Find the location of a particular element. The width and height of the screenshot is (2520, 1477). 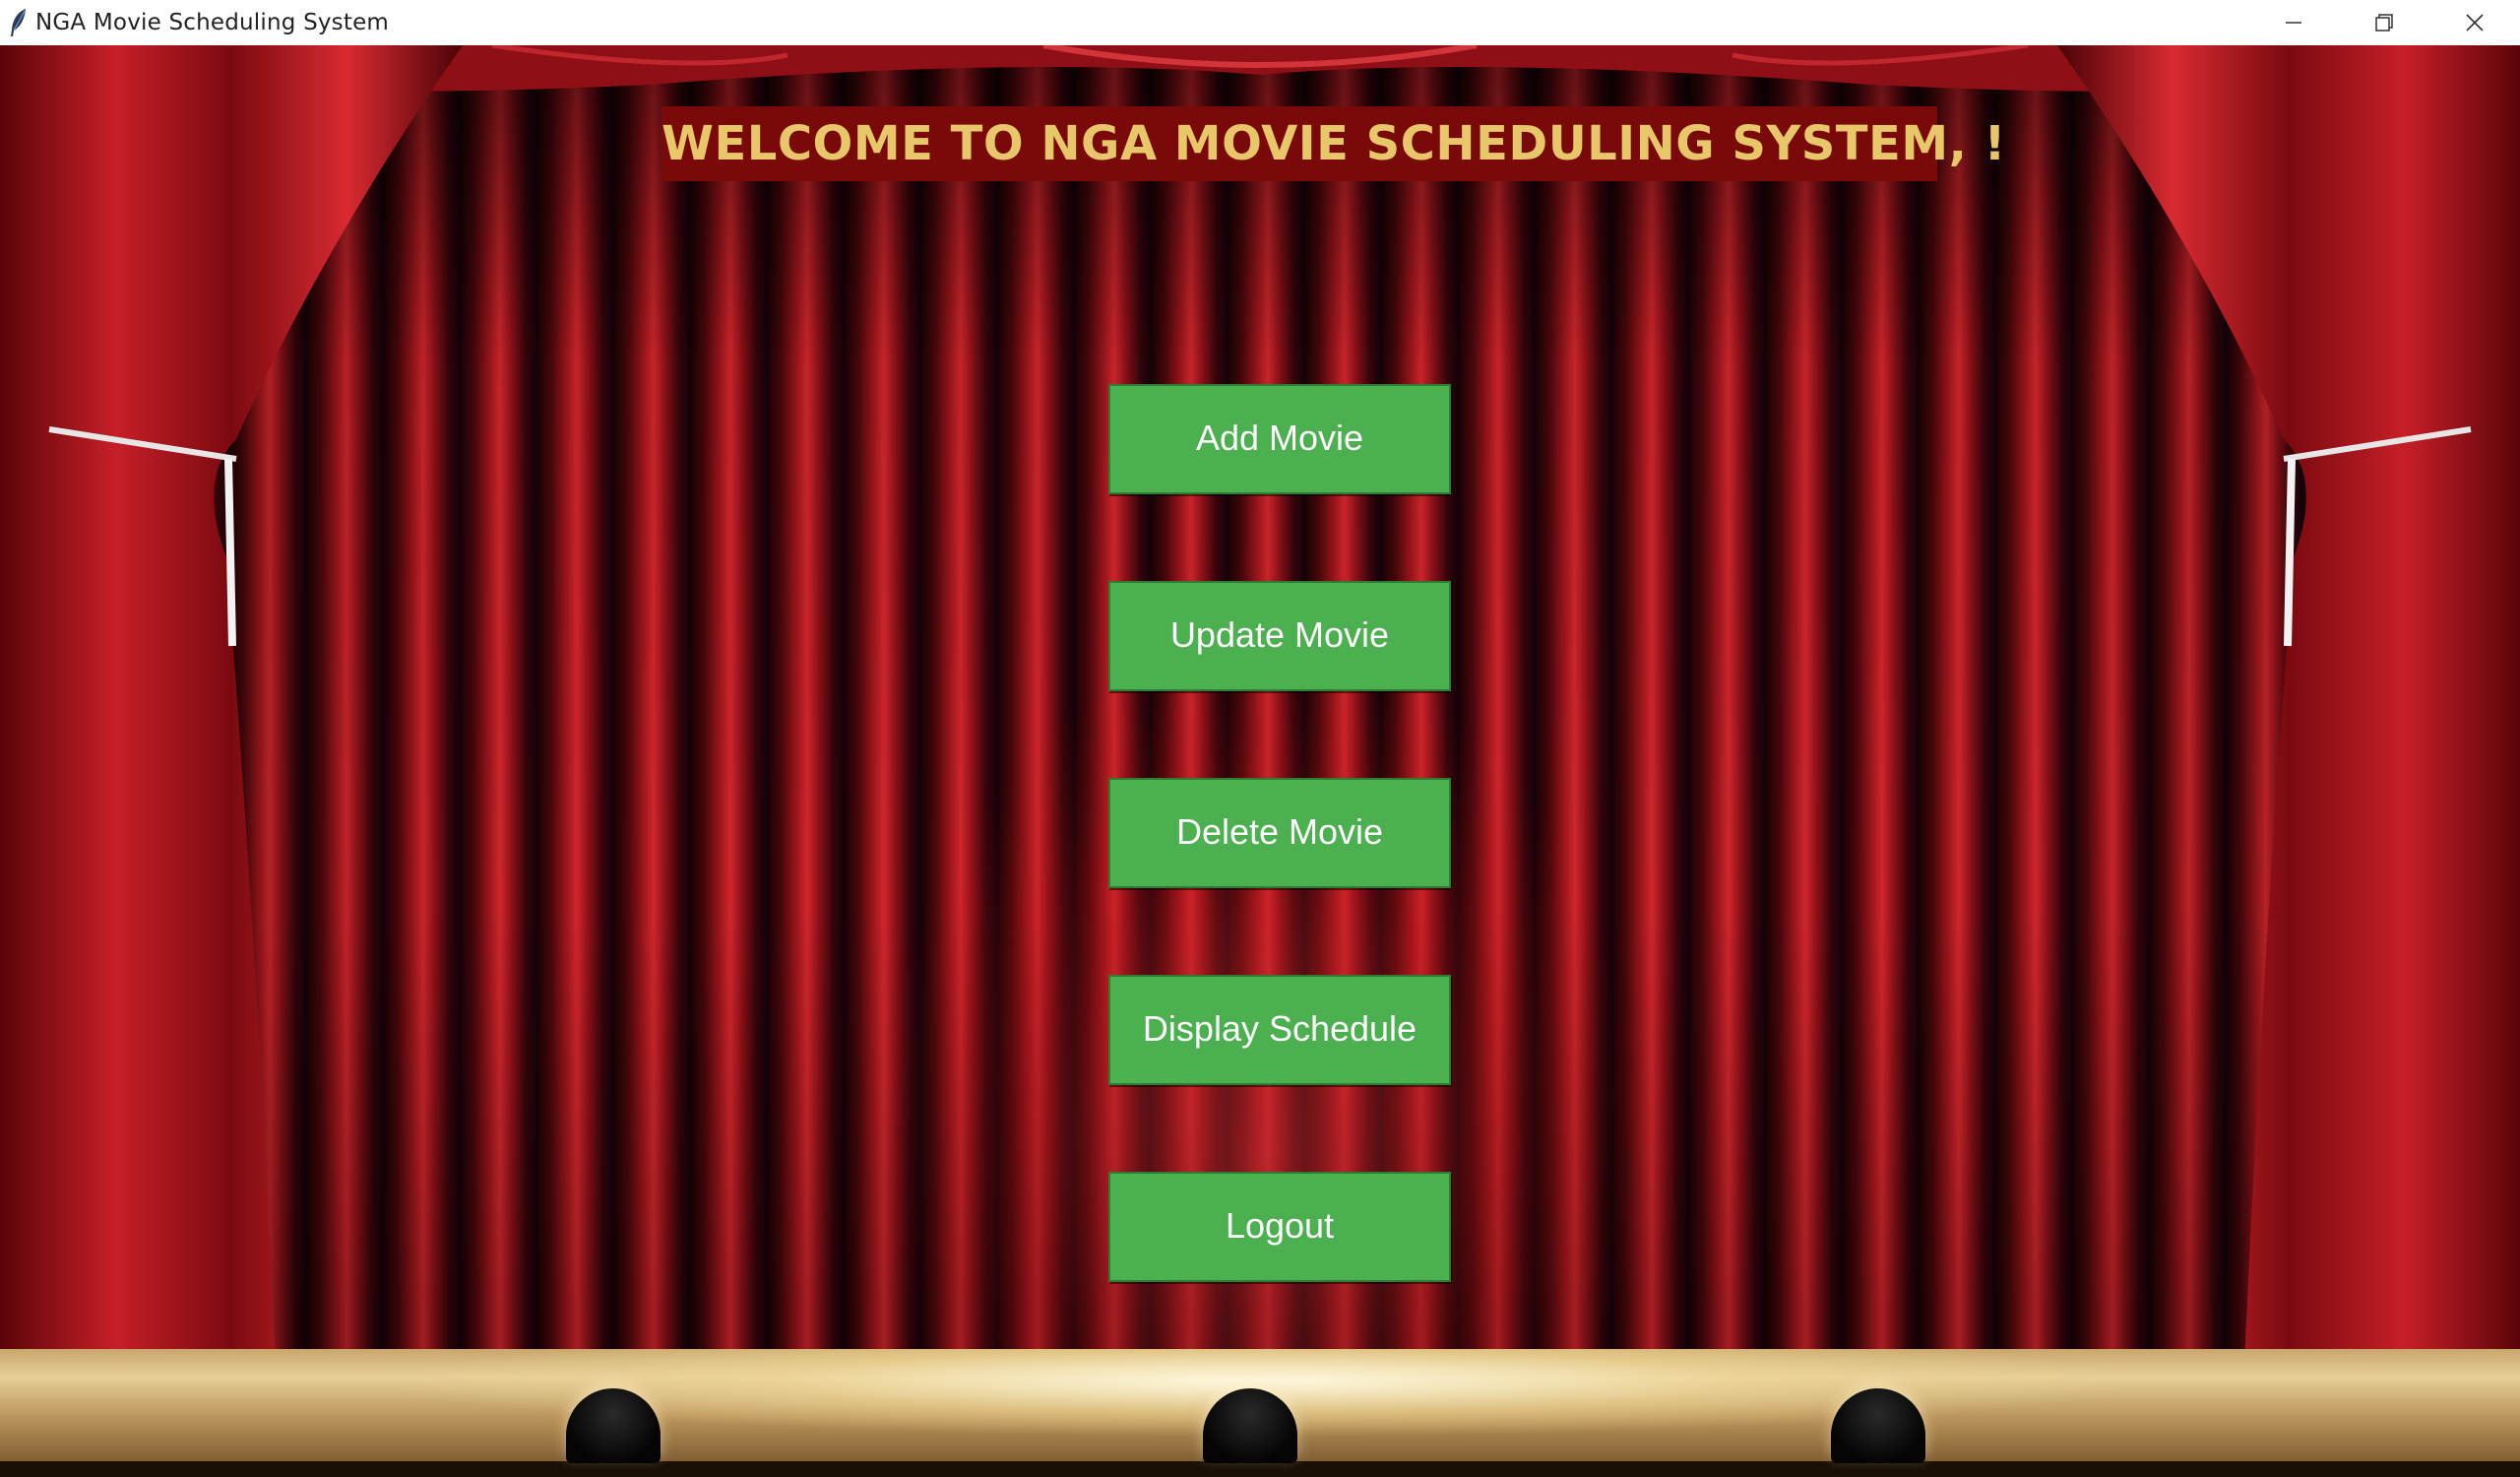

restore-button is located at coordinates (2384, 22).